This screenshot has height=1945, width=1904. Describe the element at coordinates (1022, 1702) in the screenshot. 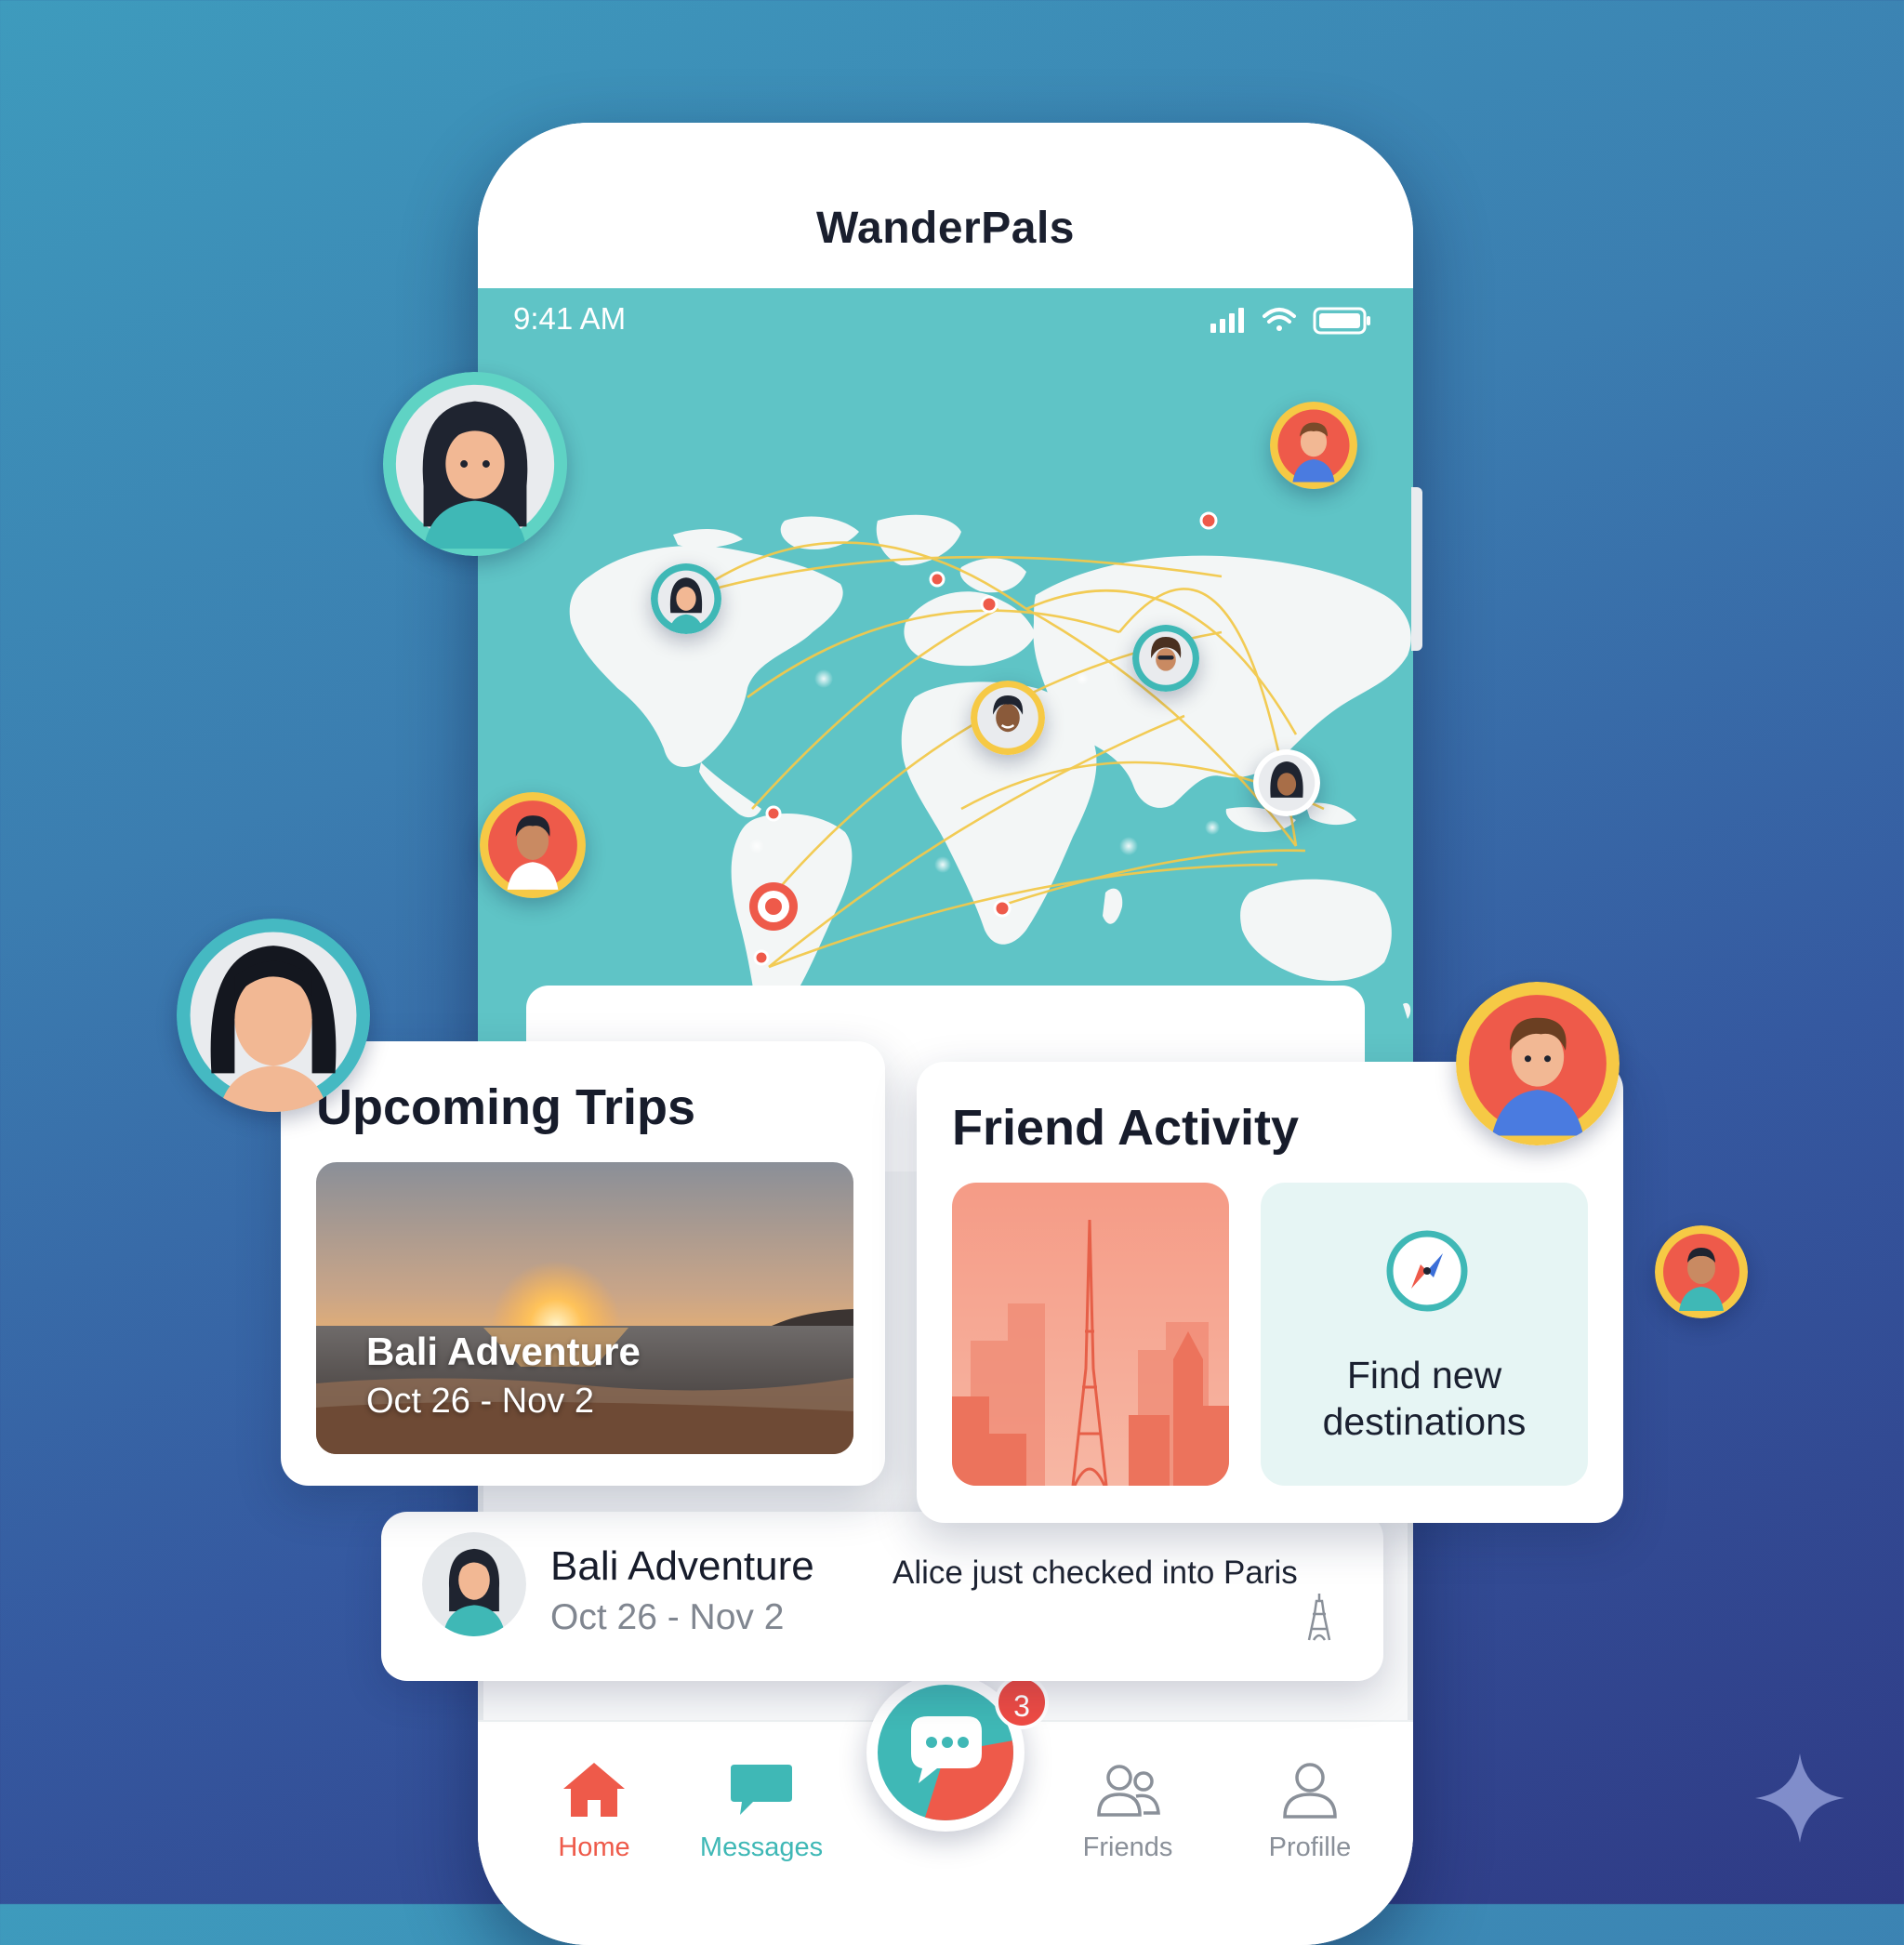

I see `notification-badge: 3` at that location.